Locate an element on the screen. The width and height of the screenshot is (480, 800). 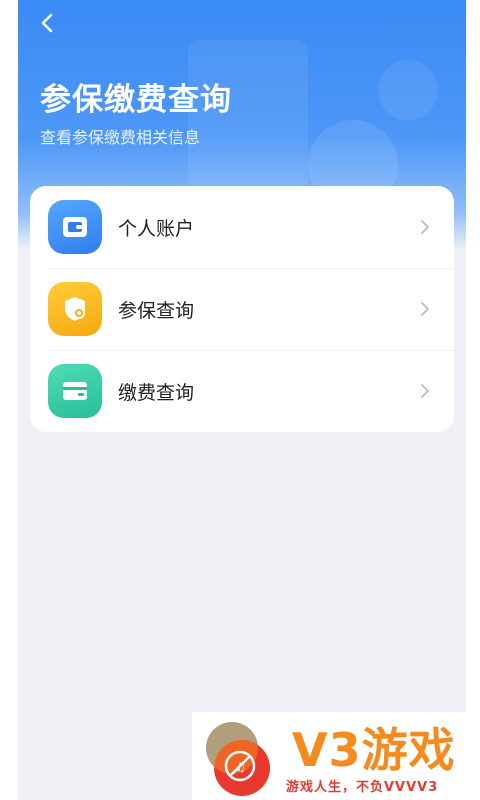
banner-decoration is located at coordinates (408, 90).